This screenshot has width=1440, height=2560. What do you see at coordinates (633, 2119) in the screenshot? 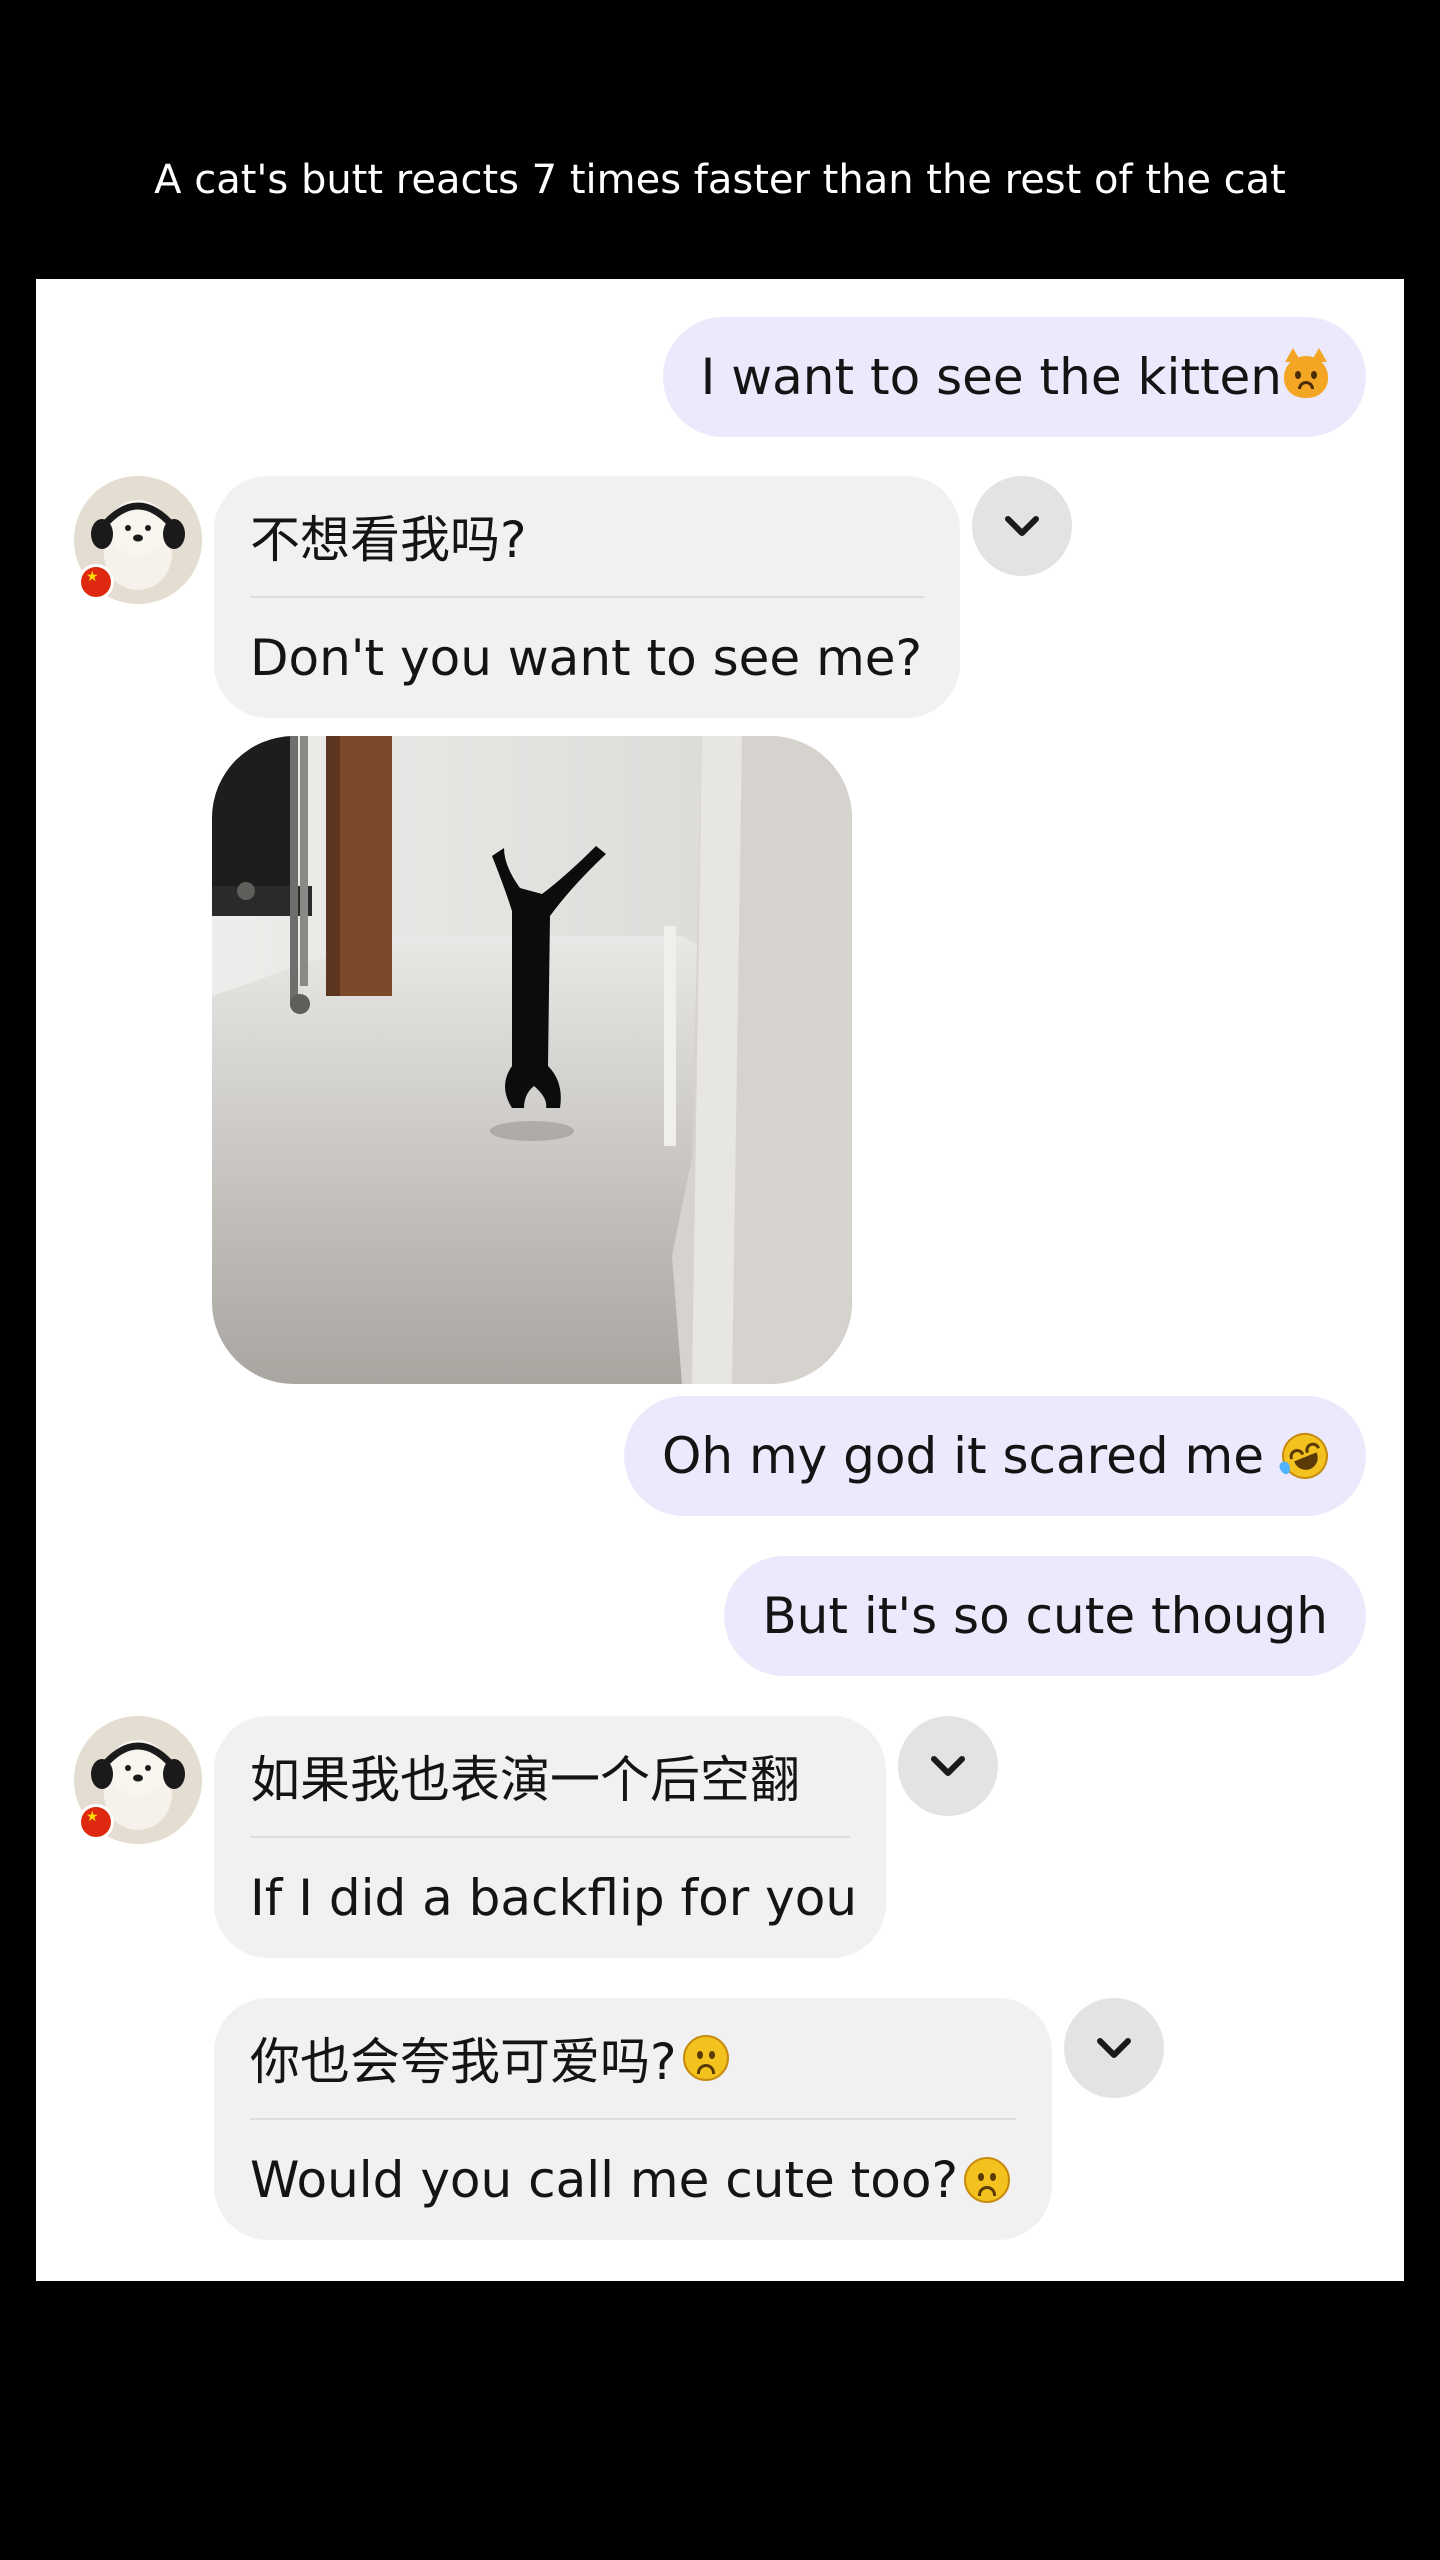
I see `incoming-message: 你也会夸我可爱吗? Would you call me cute too?` at bounding box center [633, 2119].